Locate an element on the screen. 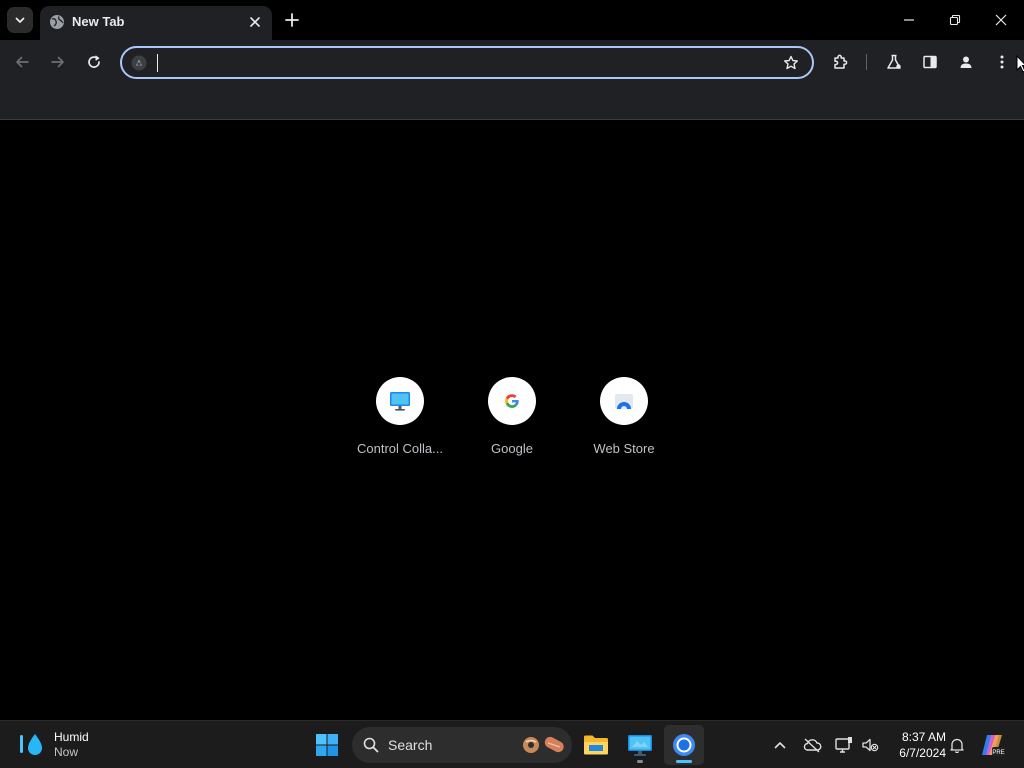 This screenshot has width=1024, height=768. globe-icon is located at coordinates (57, 22).